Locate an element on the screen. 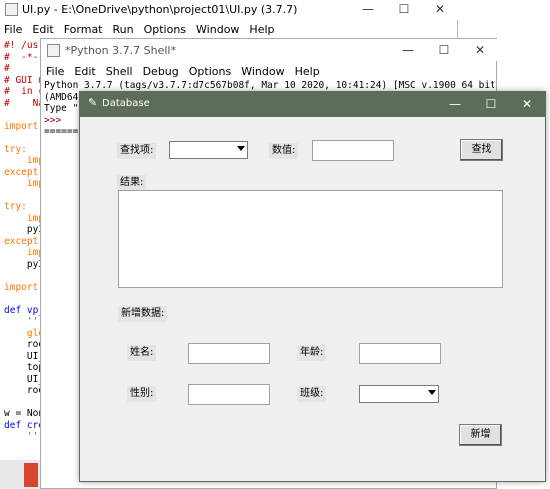 Image resolution: width=550 pixels, height=489 pixels. database-maximize-button: ☐ is located at coordinates (491, 104).